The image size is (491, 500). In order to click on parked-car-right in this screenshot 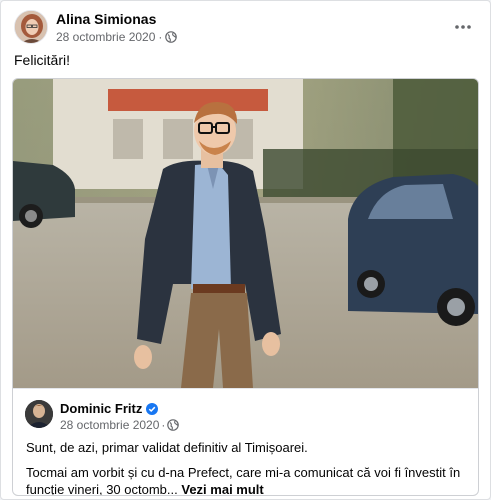, I will do `click(413, 250)`.